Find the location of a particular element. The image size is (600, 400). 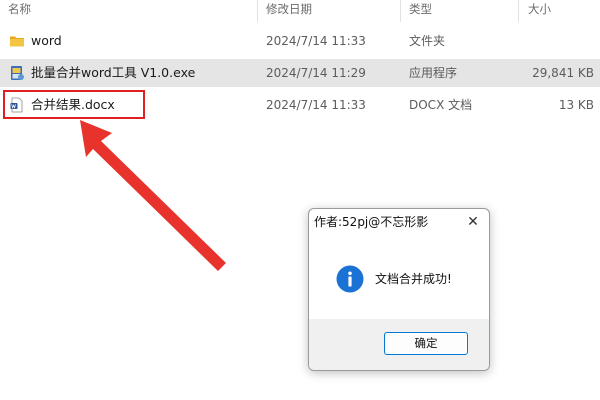

file-type: 应用程序 is located at coordinates (433, 73).